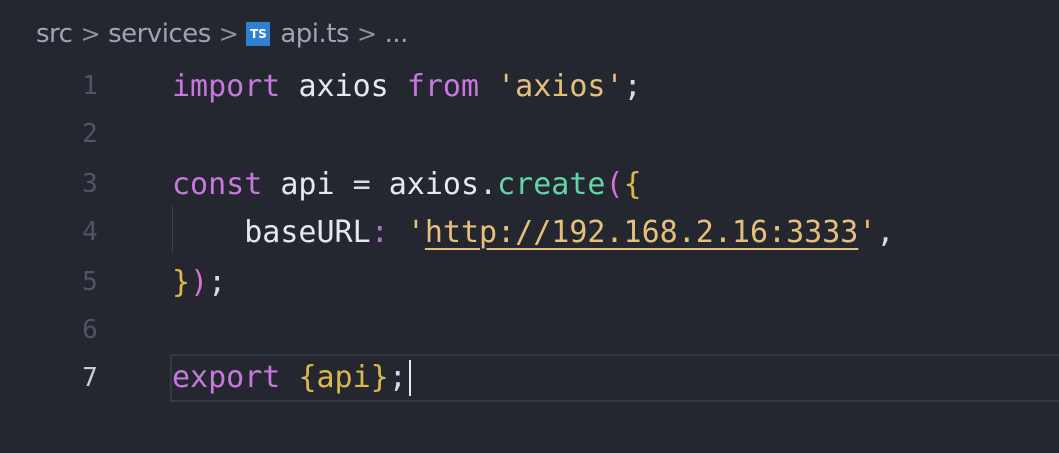  Describe the element at coordinates (90, 86) in the screenshot. I see `line-number: 1` at that location.